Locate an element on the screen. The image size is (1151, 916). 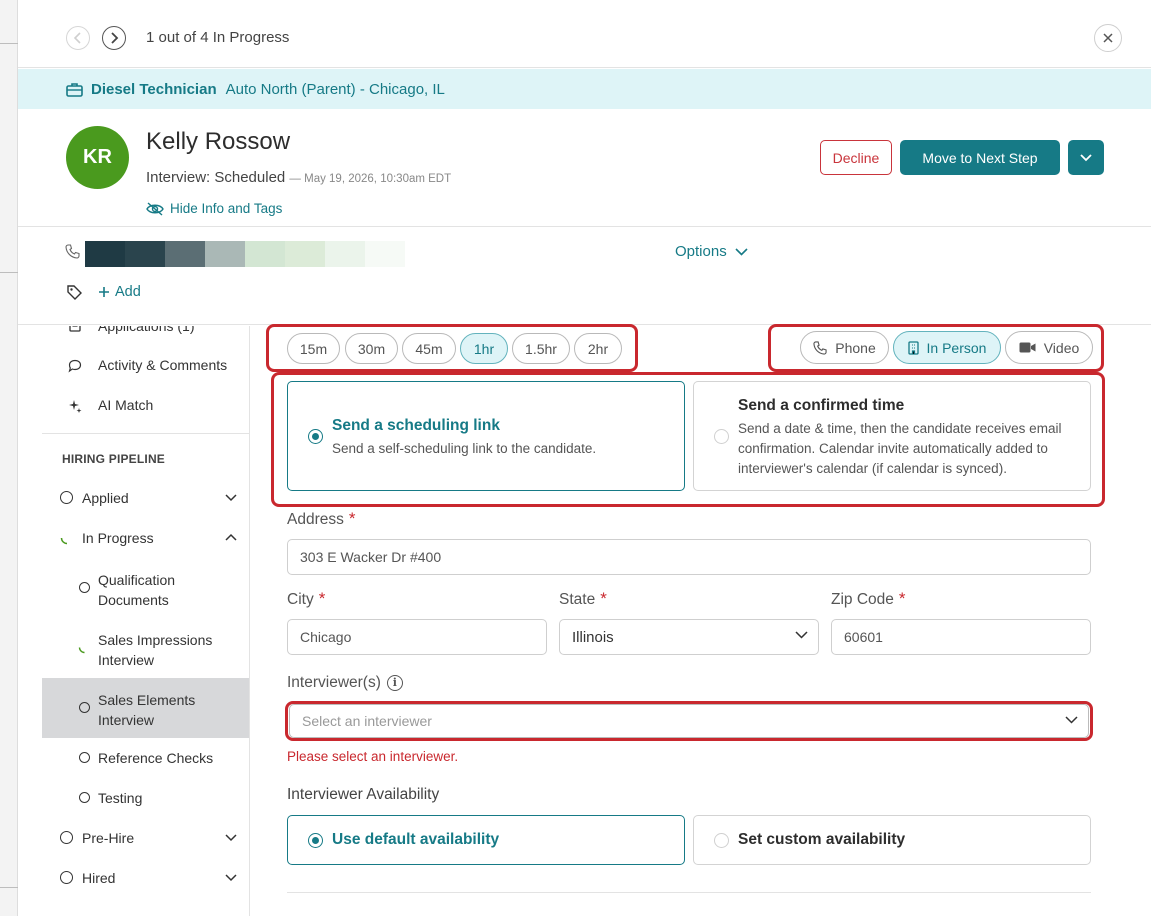
decline-button: Decline is located at coordinates (856, 157).